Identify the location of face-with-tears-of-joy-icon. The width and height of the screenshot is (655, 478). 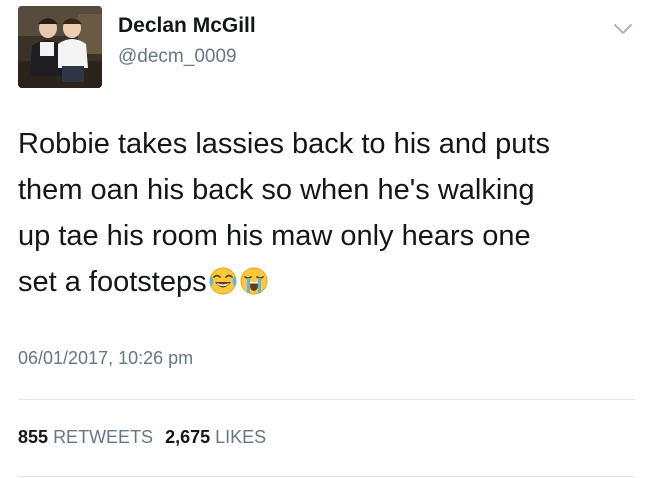
(223, 279).